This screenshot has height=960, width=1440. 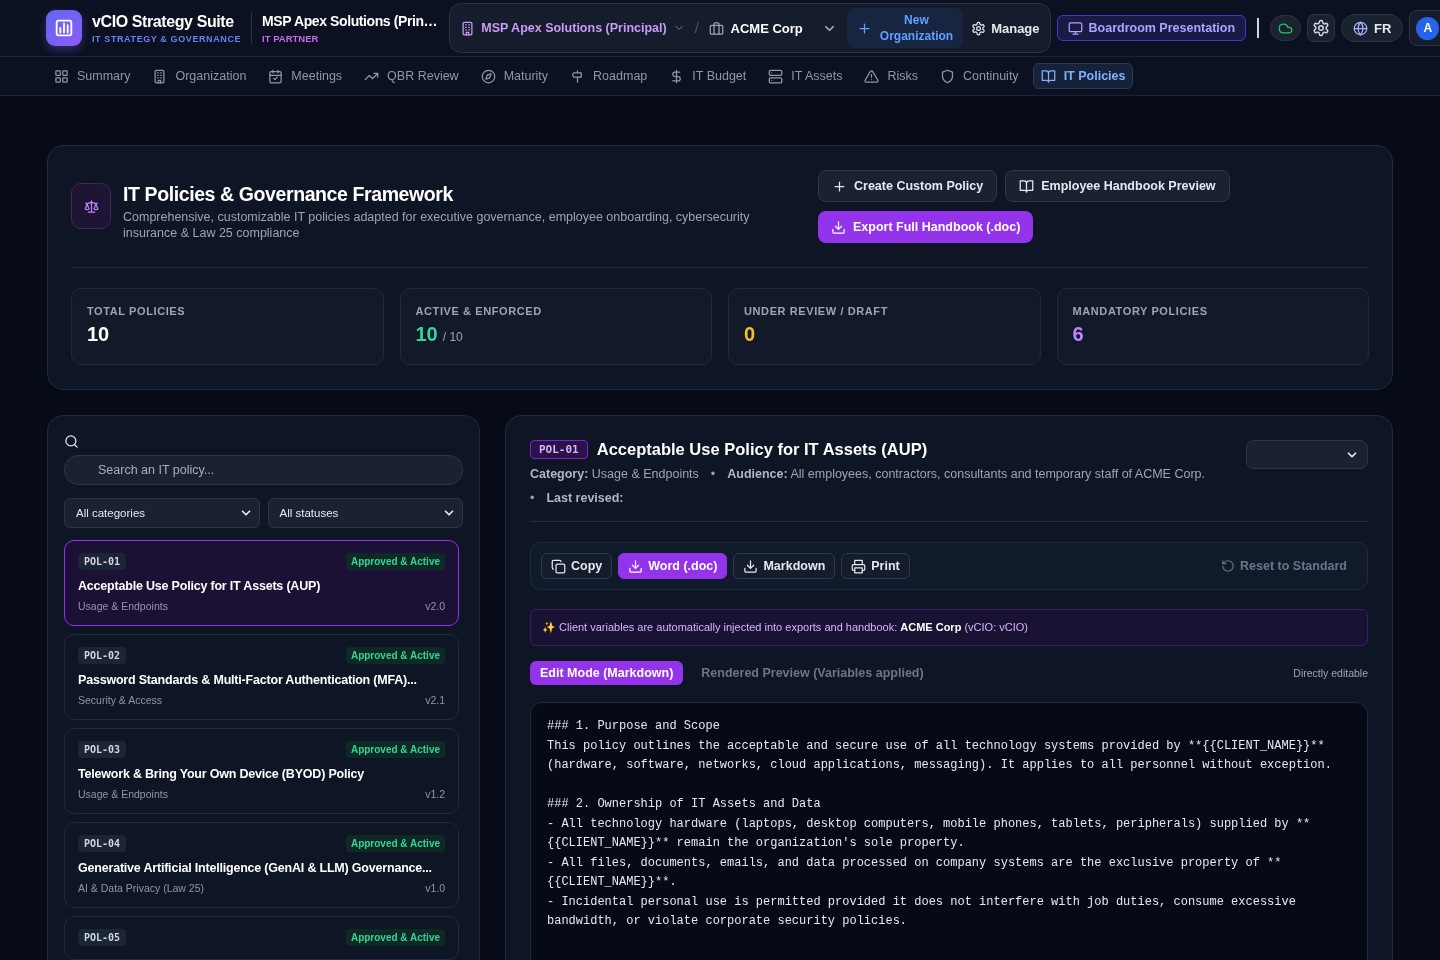 What do you see at coordinates (291, 38) in the screenshot?
I see `partner-role: IT PARTNER` at bounding box center [291, 38].